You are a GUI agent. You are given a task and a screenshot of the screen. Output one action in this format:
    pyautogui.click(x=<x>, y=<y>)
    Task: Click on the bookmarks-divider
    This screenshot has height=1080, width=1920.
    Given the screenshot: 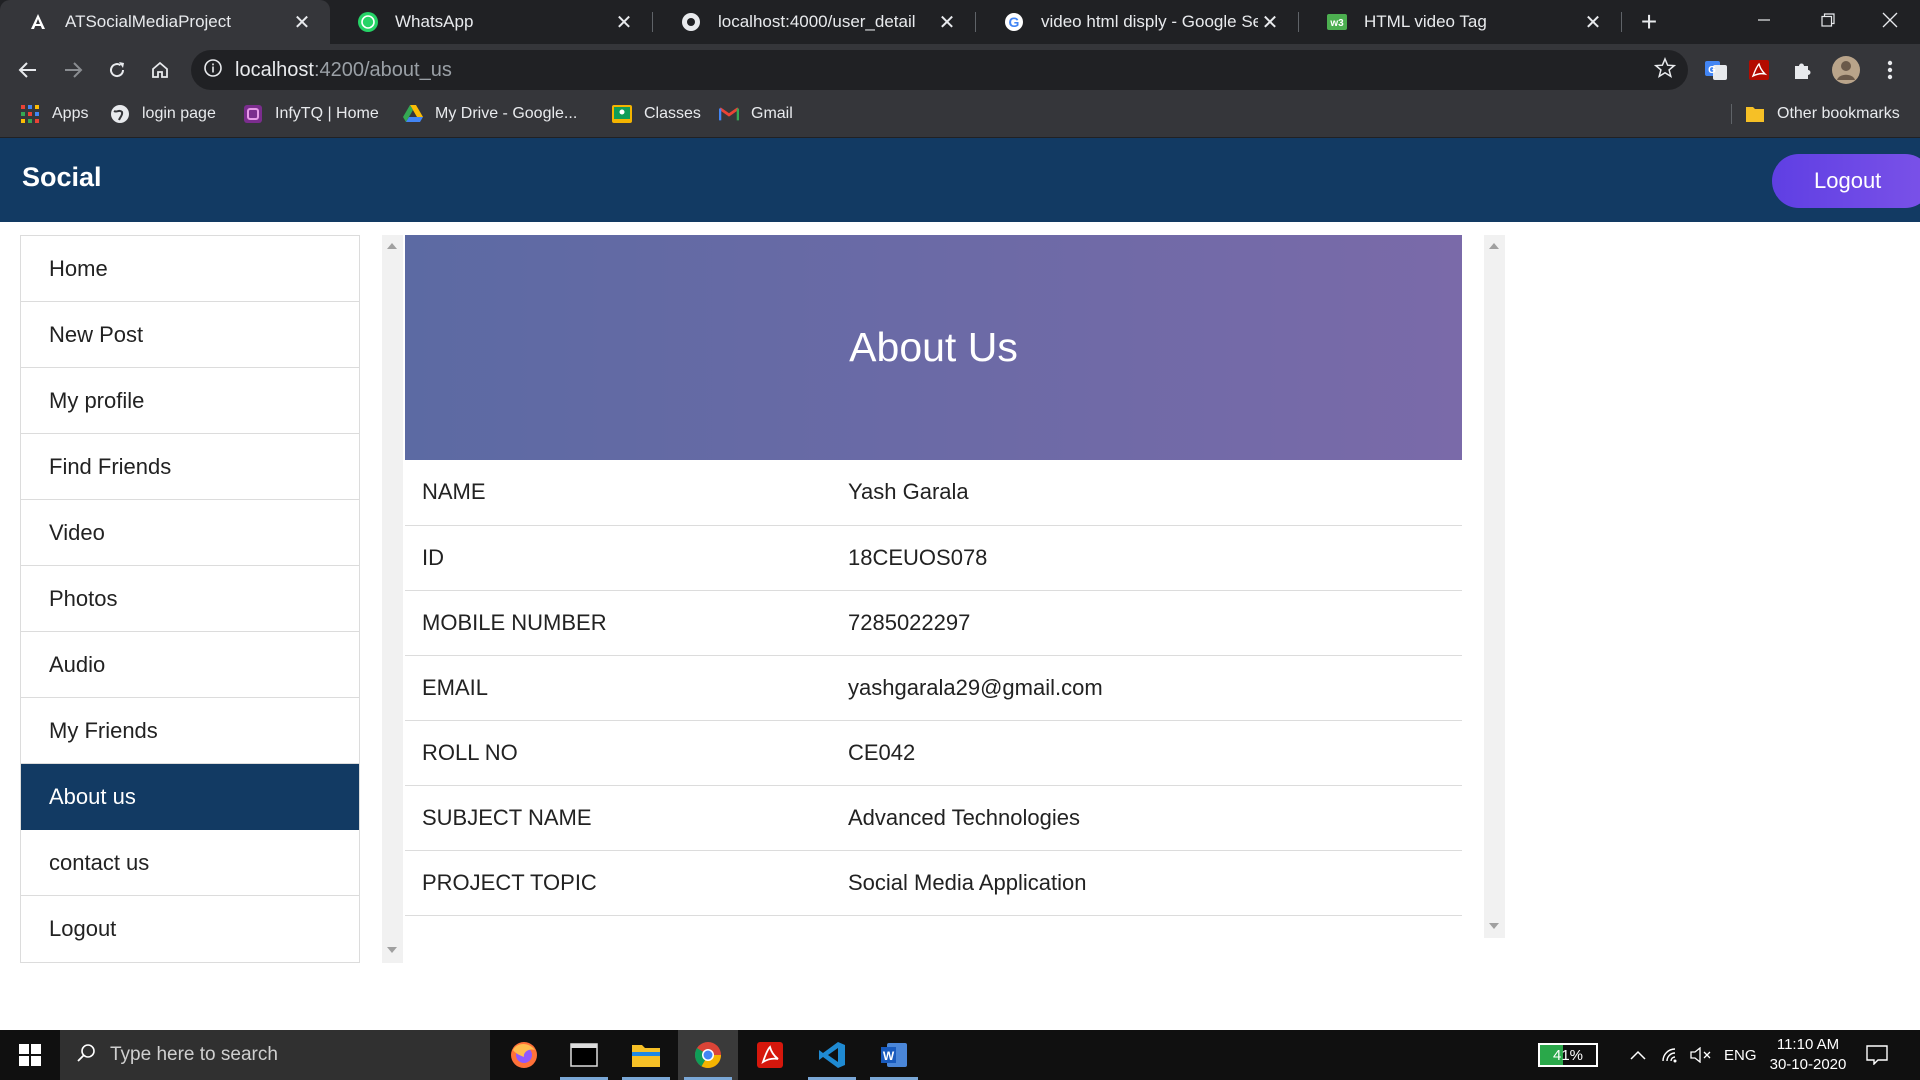 What is the action you would take?
    pyautogui.click(x=1731, y=114)
    